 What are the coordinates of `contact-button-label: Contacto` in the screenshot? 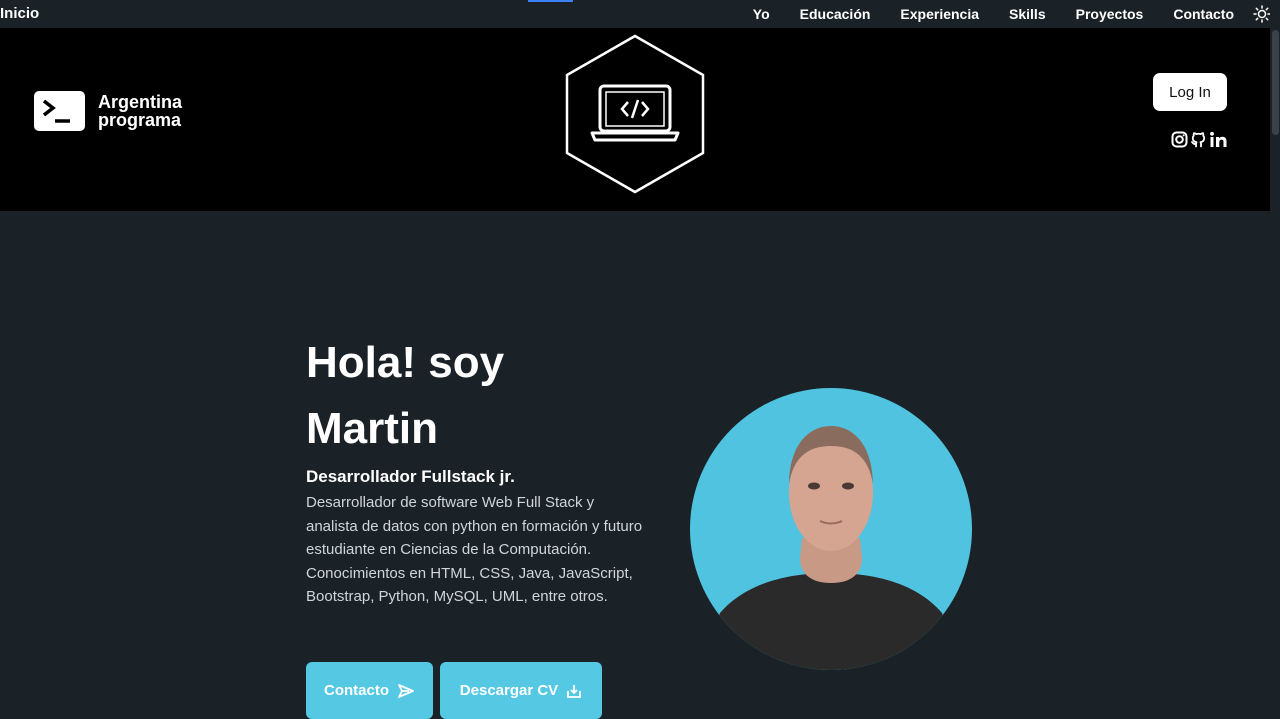 It's located at (356, 690).